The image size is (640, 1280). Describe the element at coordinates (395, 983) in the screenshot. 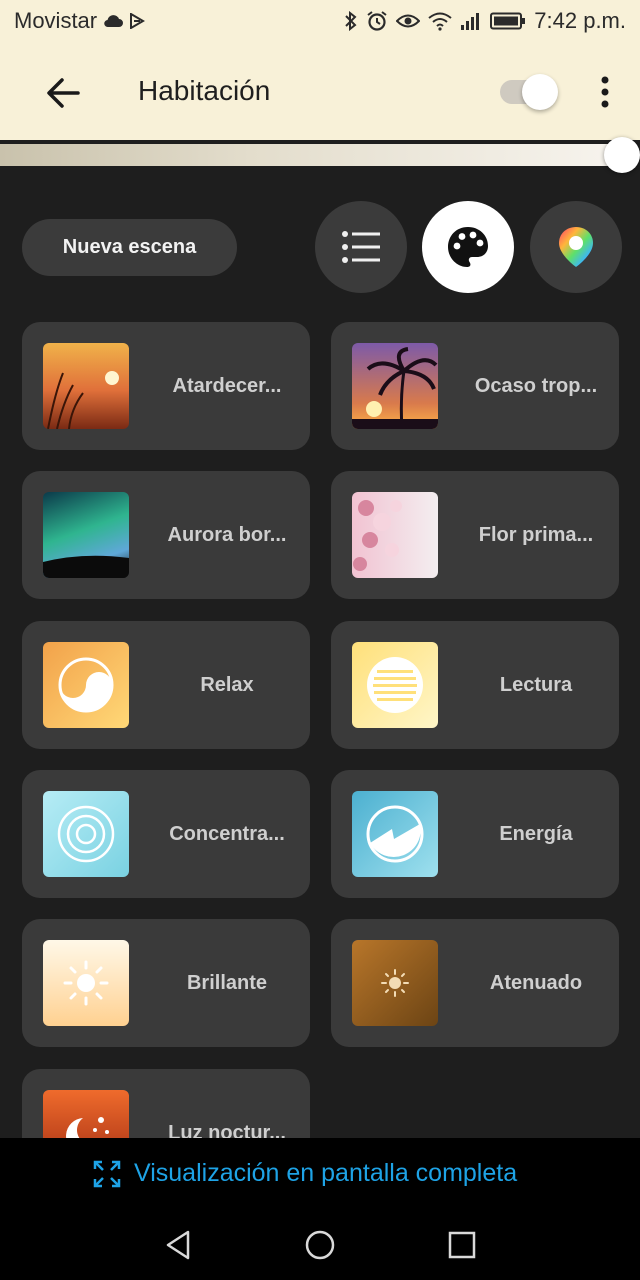

I see `dimmed-sun-icon` at that location.